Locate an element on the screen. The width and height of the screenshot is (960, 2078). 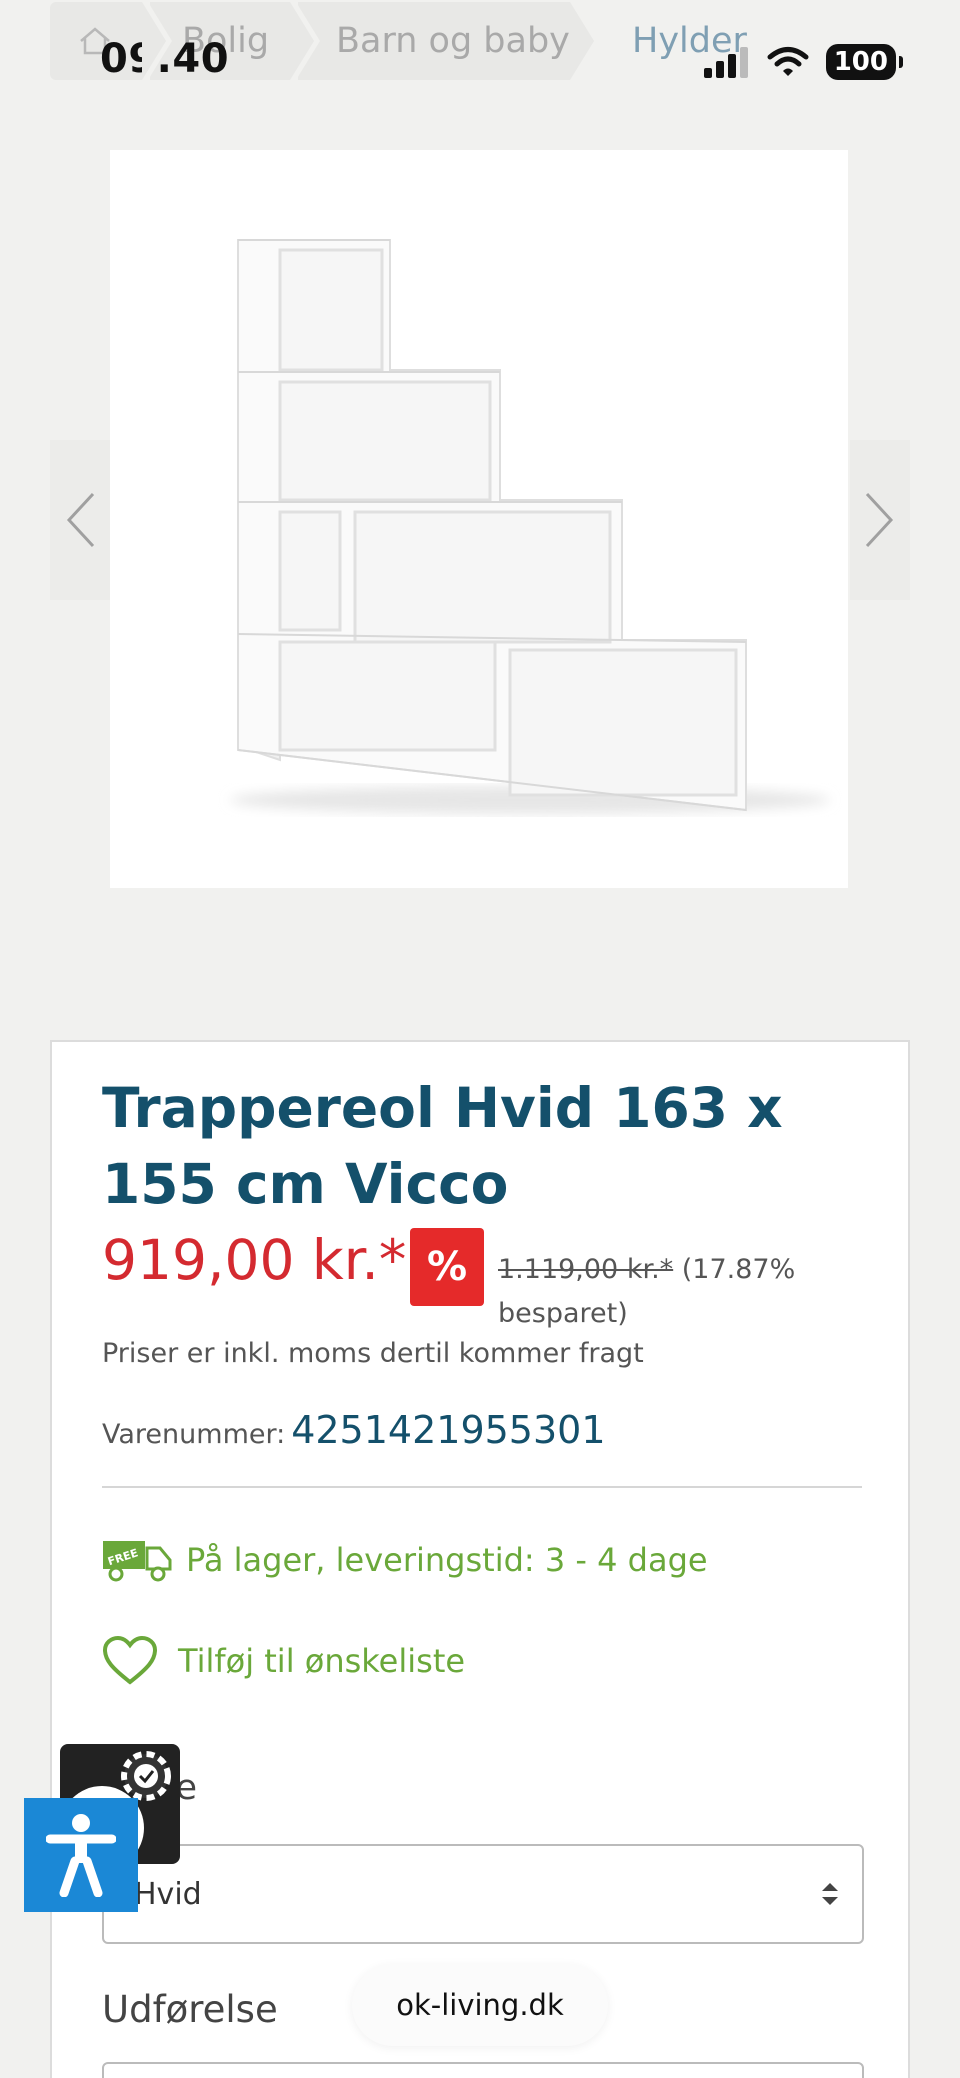
battery-indicator: 100 is located at coordinates (864, 62).